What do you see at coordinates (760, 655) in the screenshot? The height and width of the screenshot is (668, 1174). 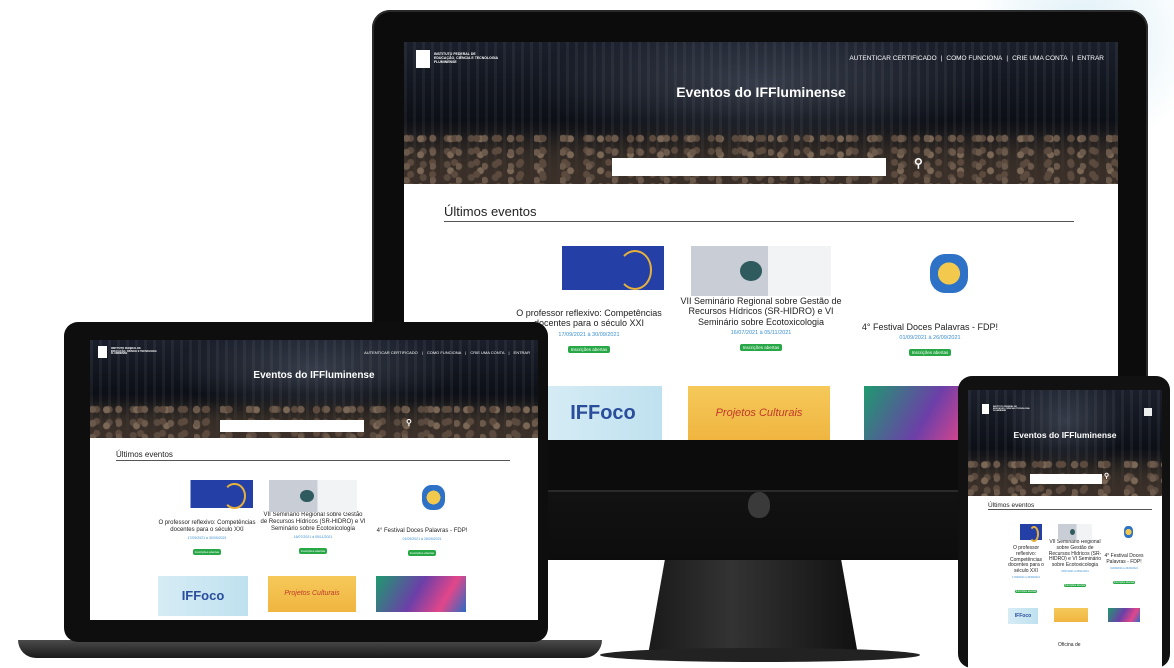 I see `monitor-stand-base` at bounding box center [760, 655].